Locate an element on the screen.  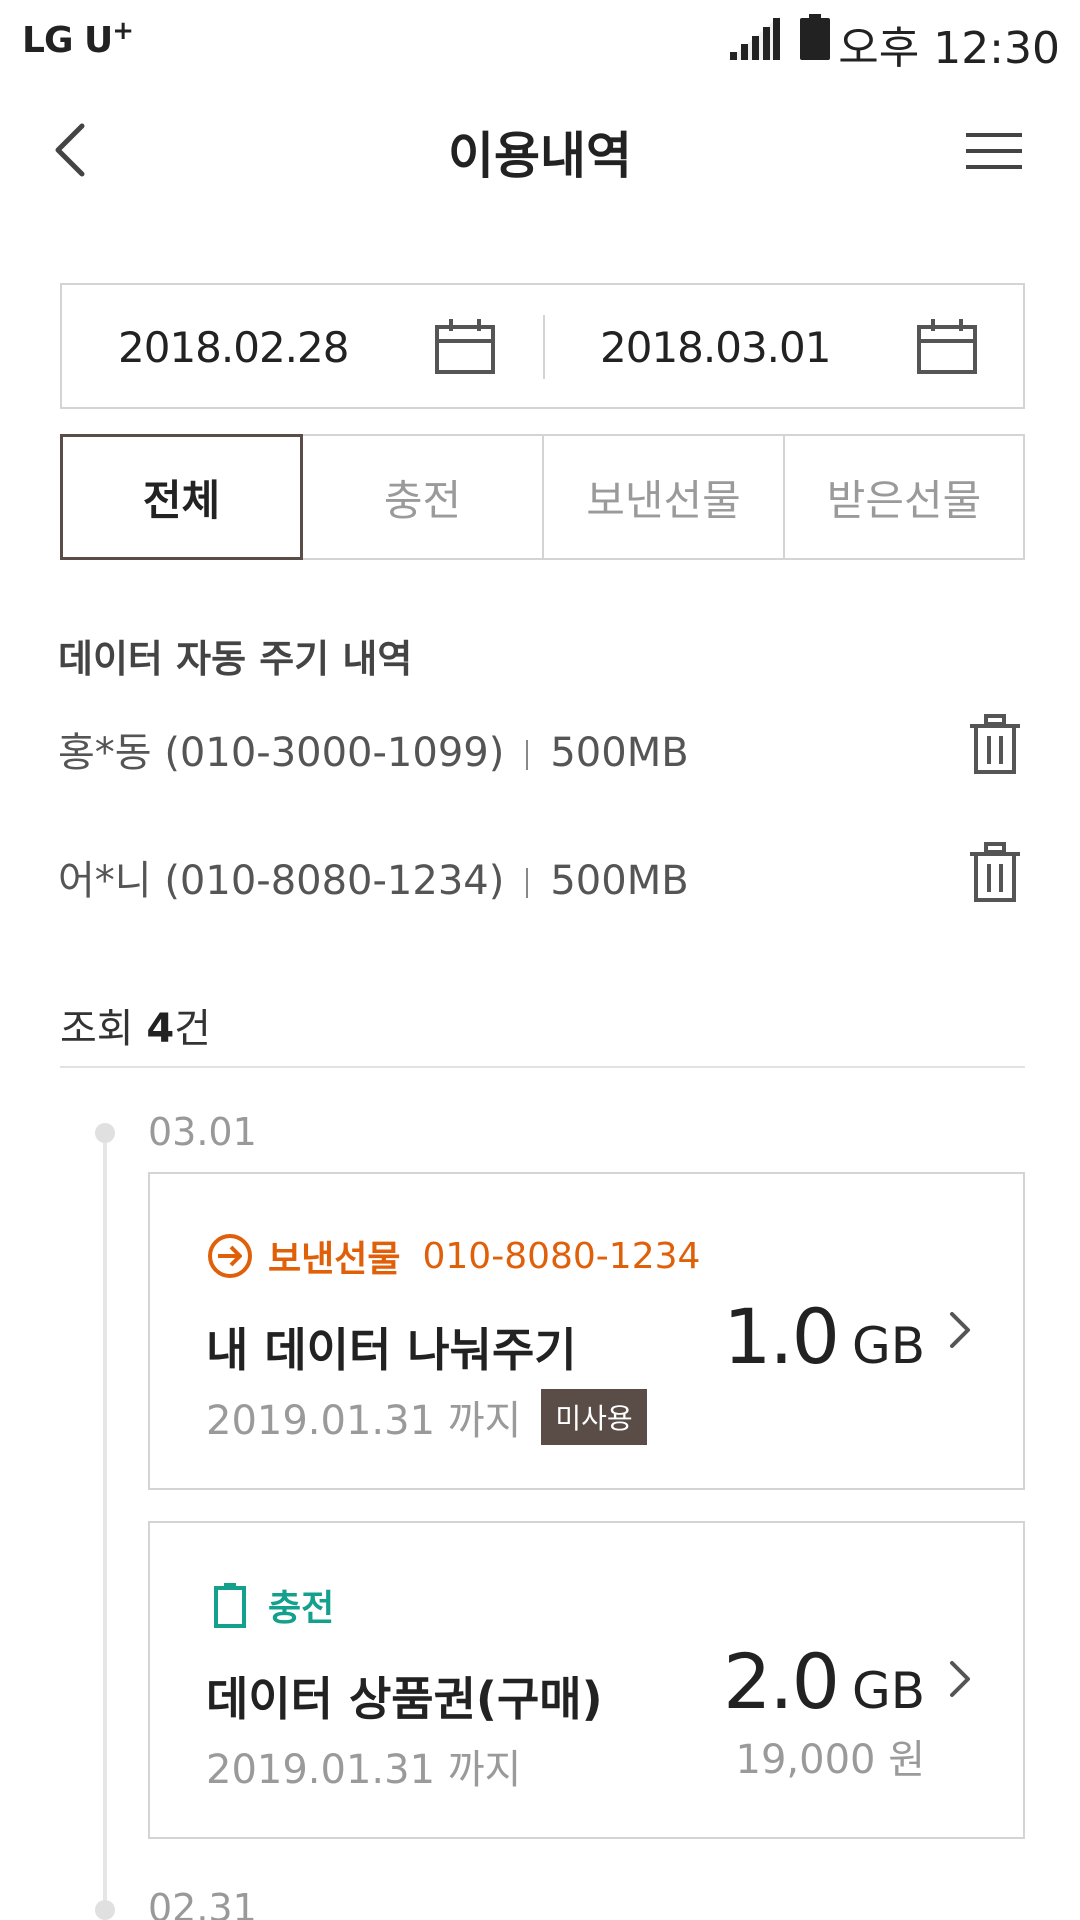
end-date-value: 2018.03.01 is located at coordinates (715, 347).